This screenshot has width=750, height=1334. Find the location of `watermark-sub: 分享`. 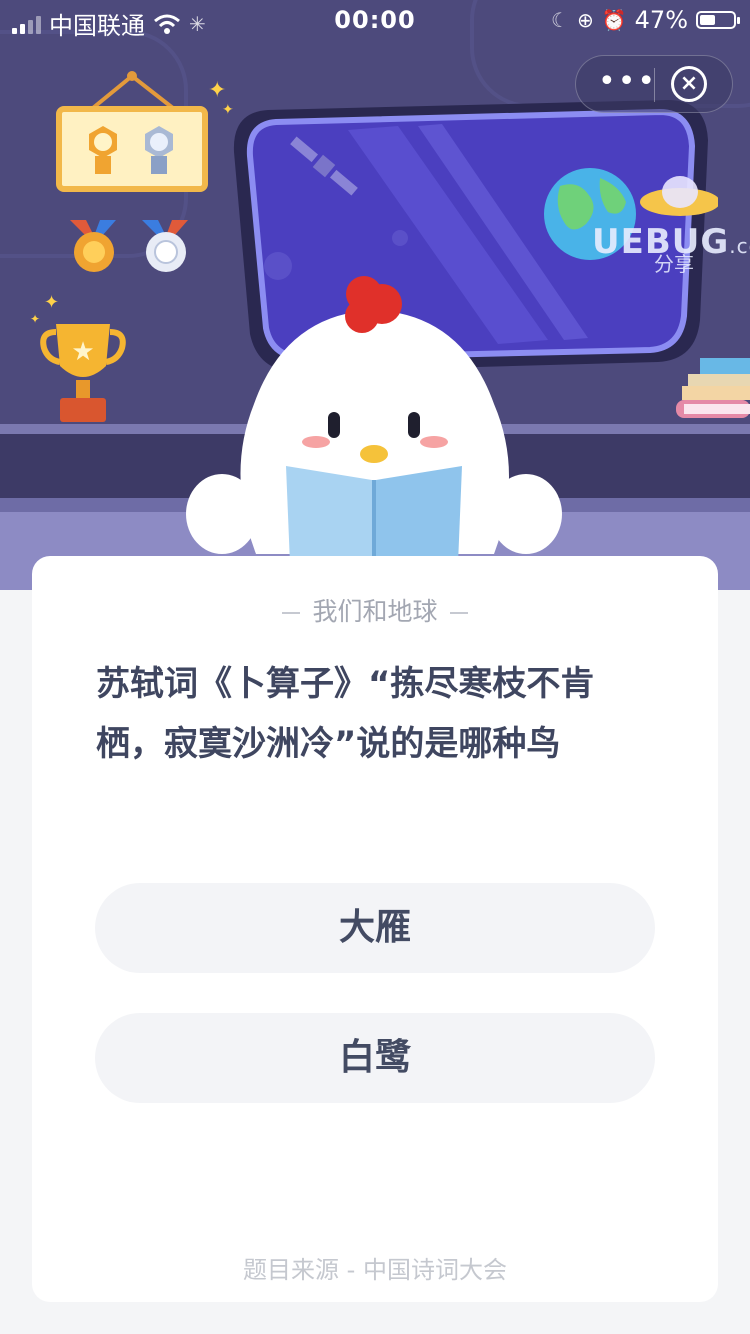

watermark-sub: 分享 is located at coordinates (674, 264).